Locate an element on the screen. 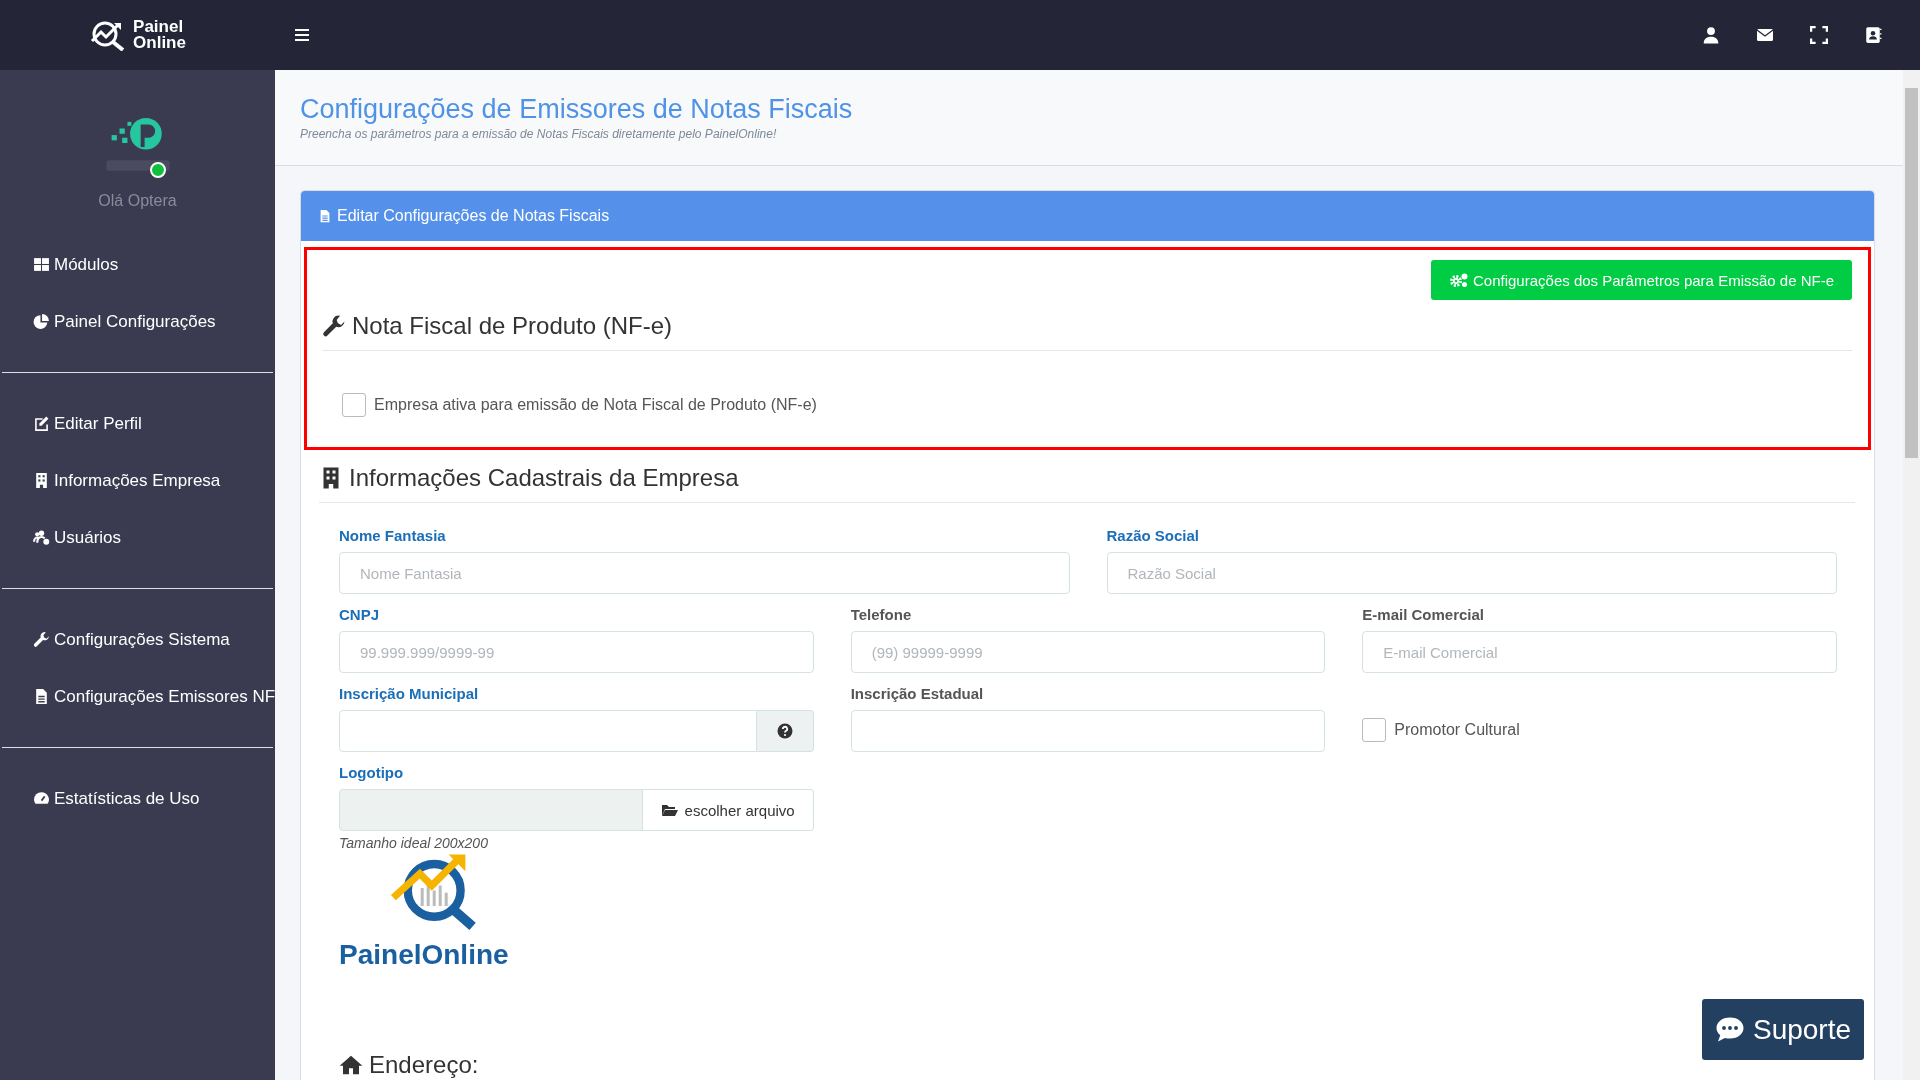  checkbox-label: Promotor Cultural is located at coordinates (1457, 730).